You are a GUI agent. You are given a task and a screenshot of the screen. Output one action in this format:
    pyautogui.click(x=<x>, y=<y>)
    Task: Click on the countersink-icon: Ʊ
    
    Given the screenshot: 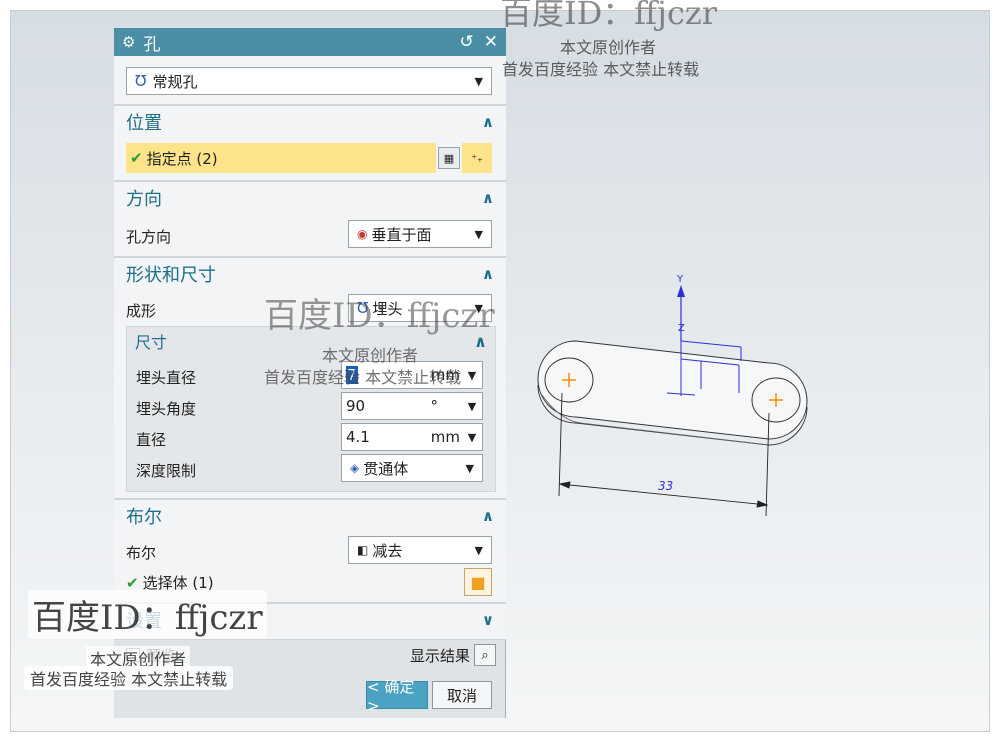 What is the action you would take?
    pyautogui.click(x=363, y=308)
    